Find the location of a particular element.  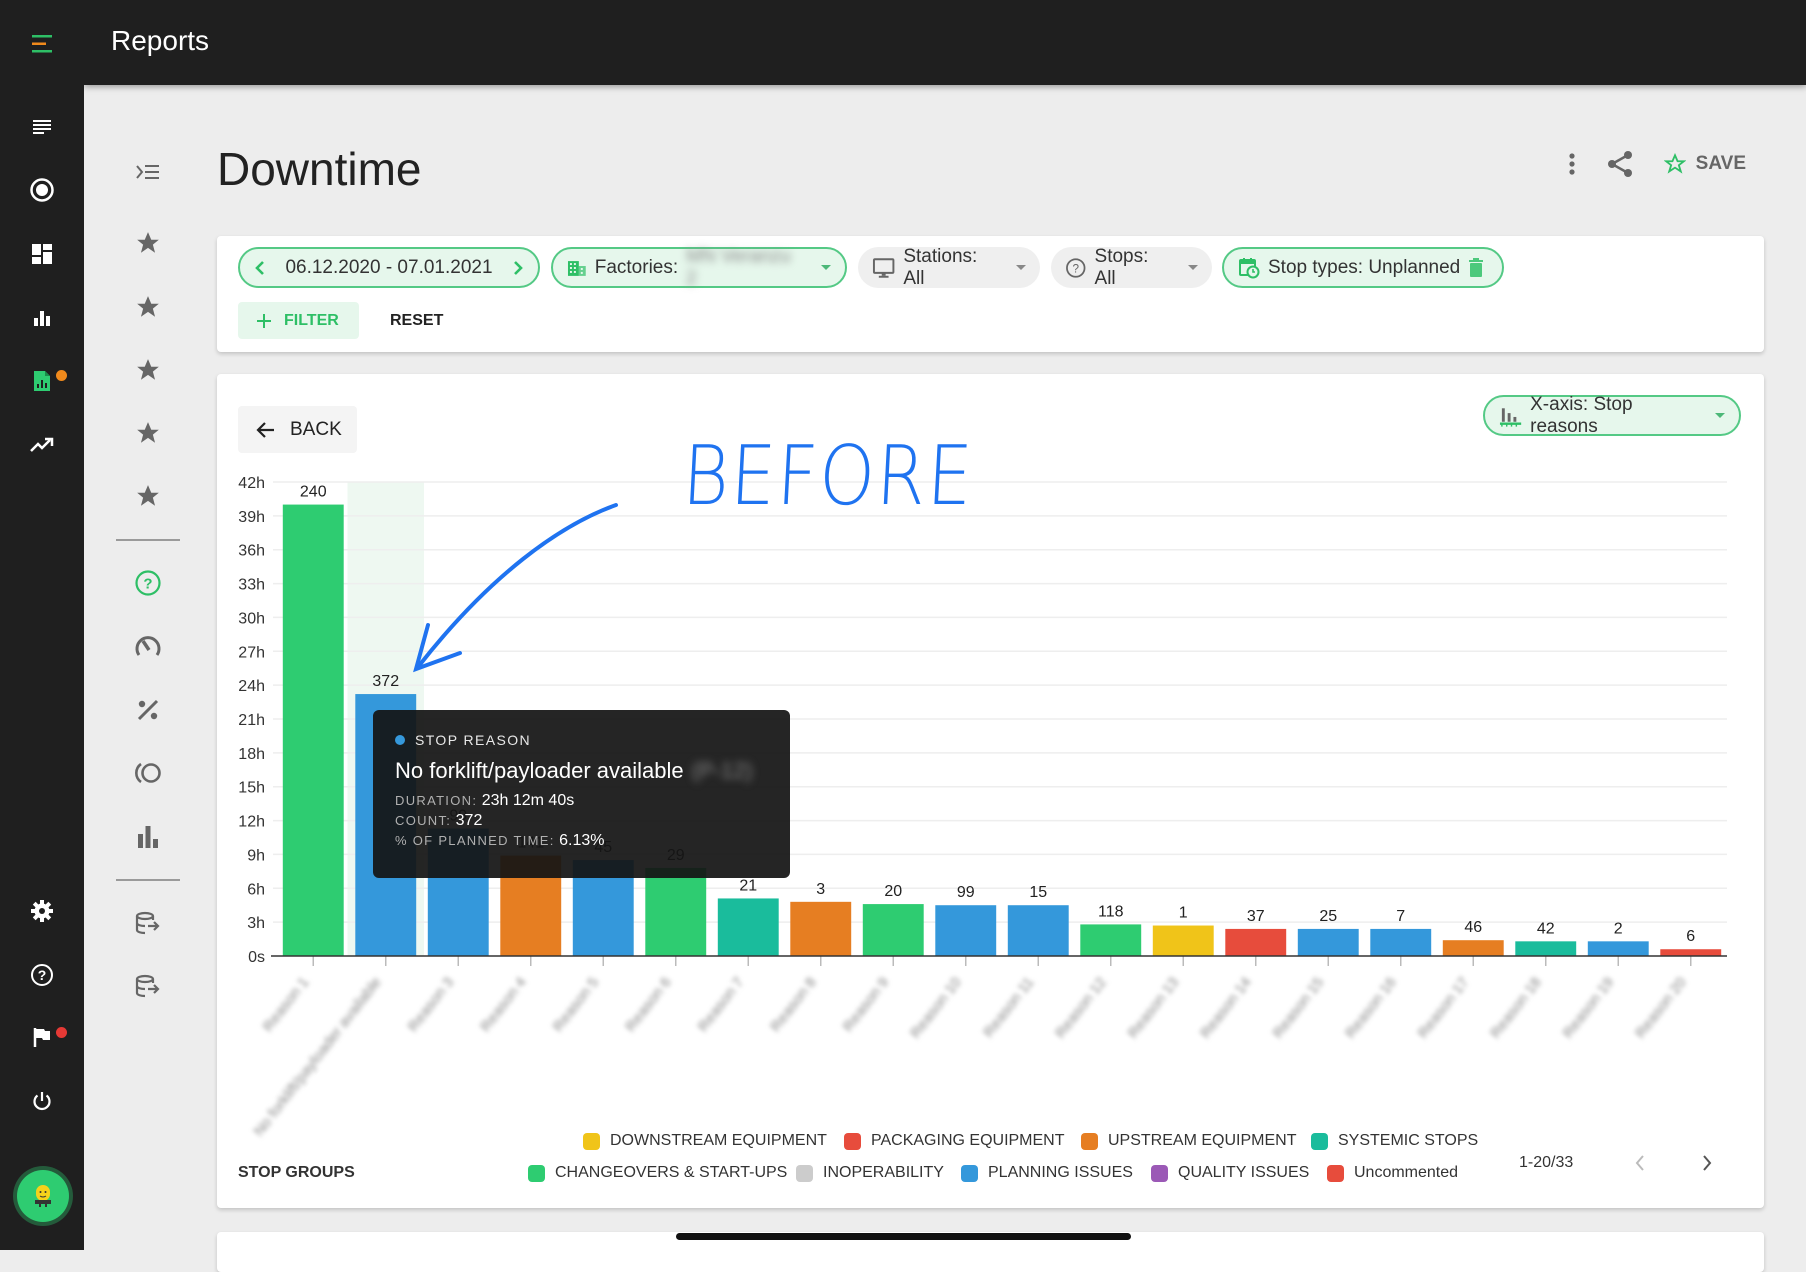

legend-item-planning: PLANNING ISSUES is located at coordinates (1047, 1173).